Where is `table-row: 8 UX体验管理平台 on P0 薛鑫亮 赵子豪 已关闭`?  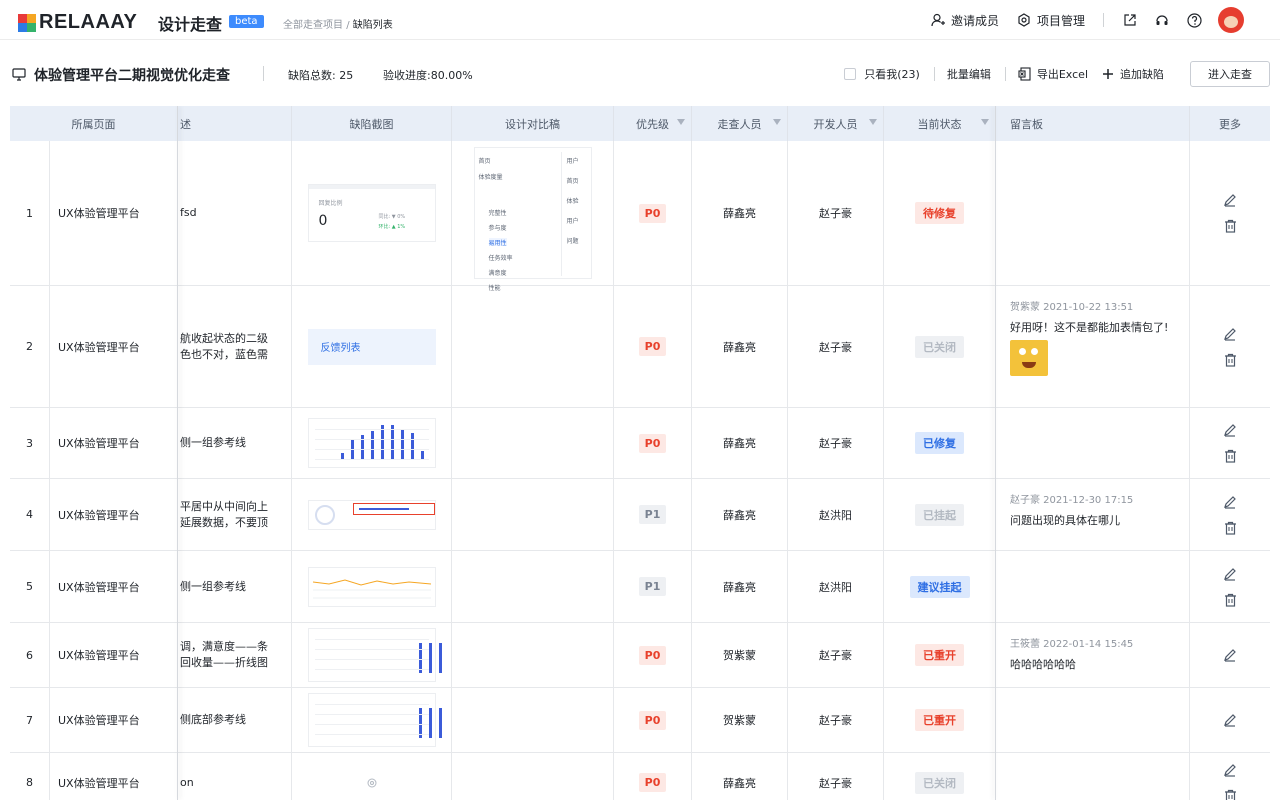 table-row: 8 UX体验管理平台 on P0 薛鑫亮 赵子豪 已关闭 is located at coordinates (640, 776).